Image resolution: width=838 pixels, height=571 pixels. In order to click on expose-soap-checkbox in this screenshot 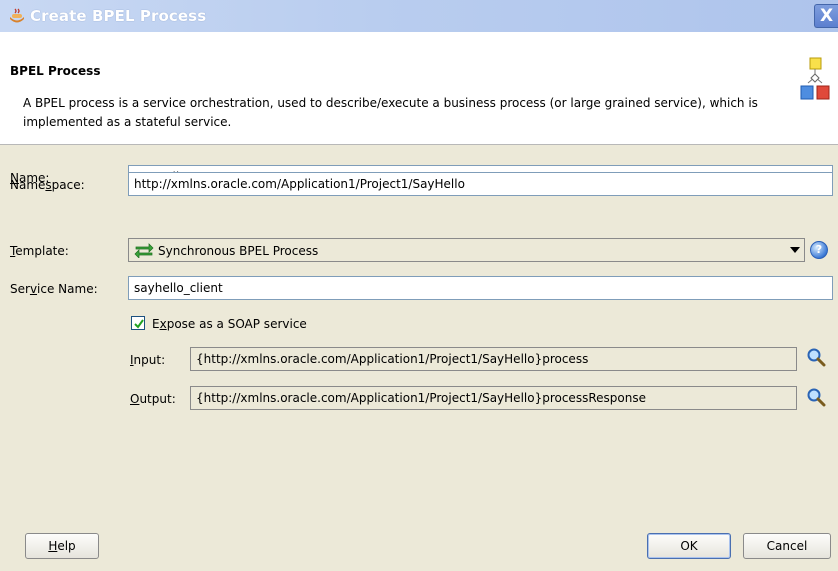, I will do `click(138, 323)`.